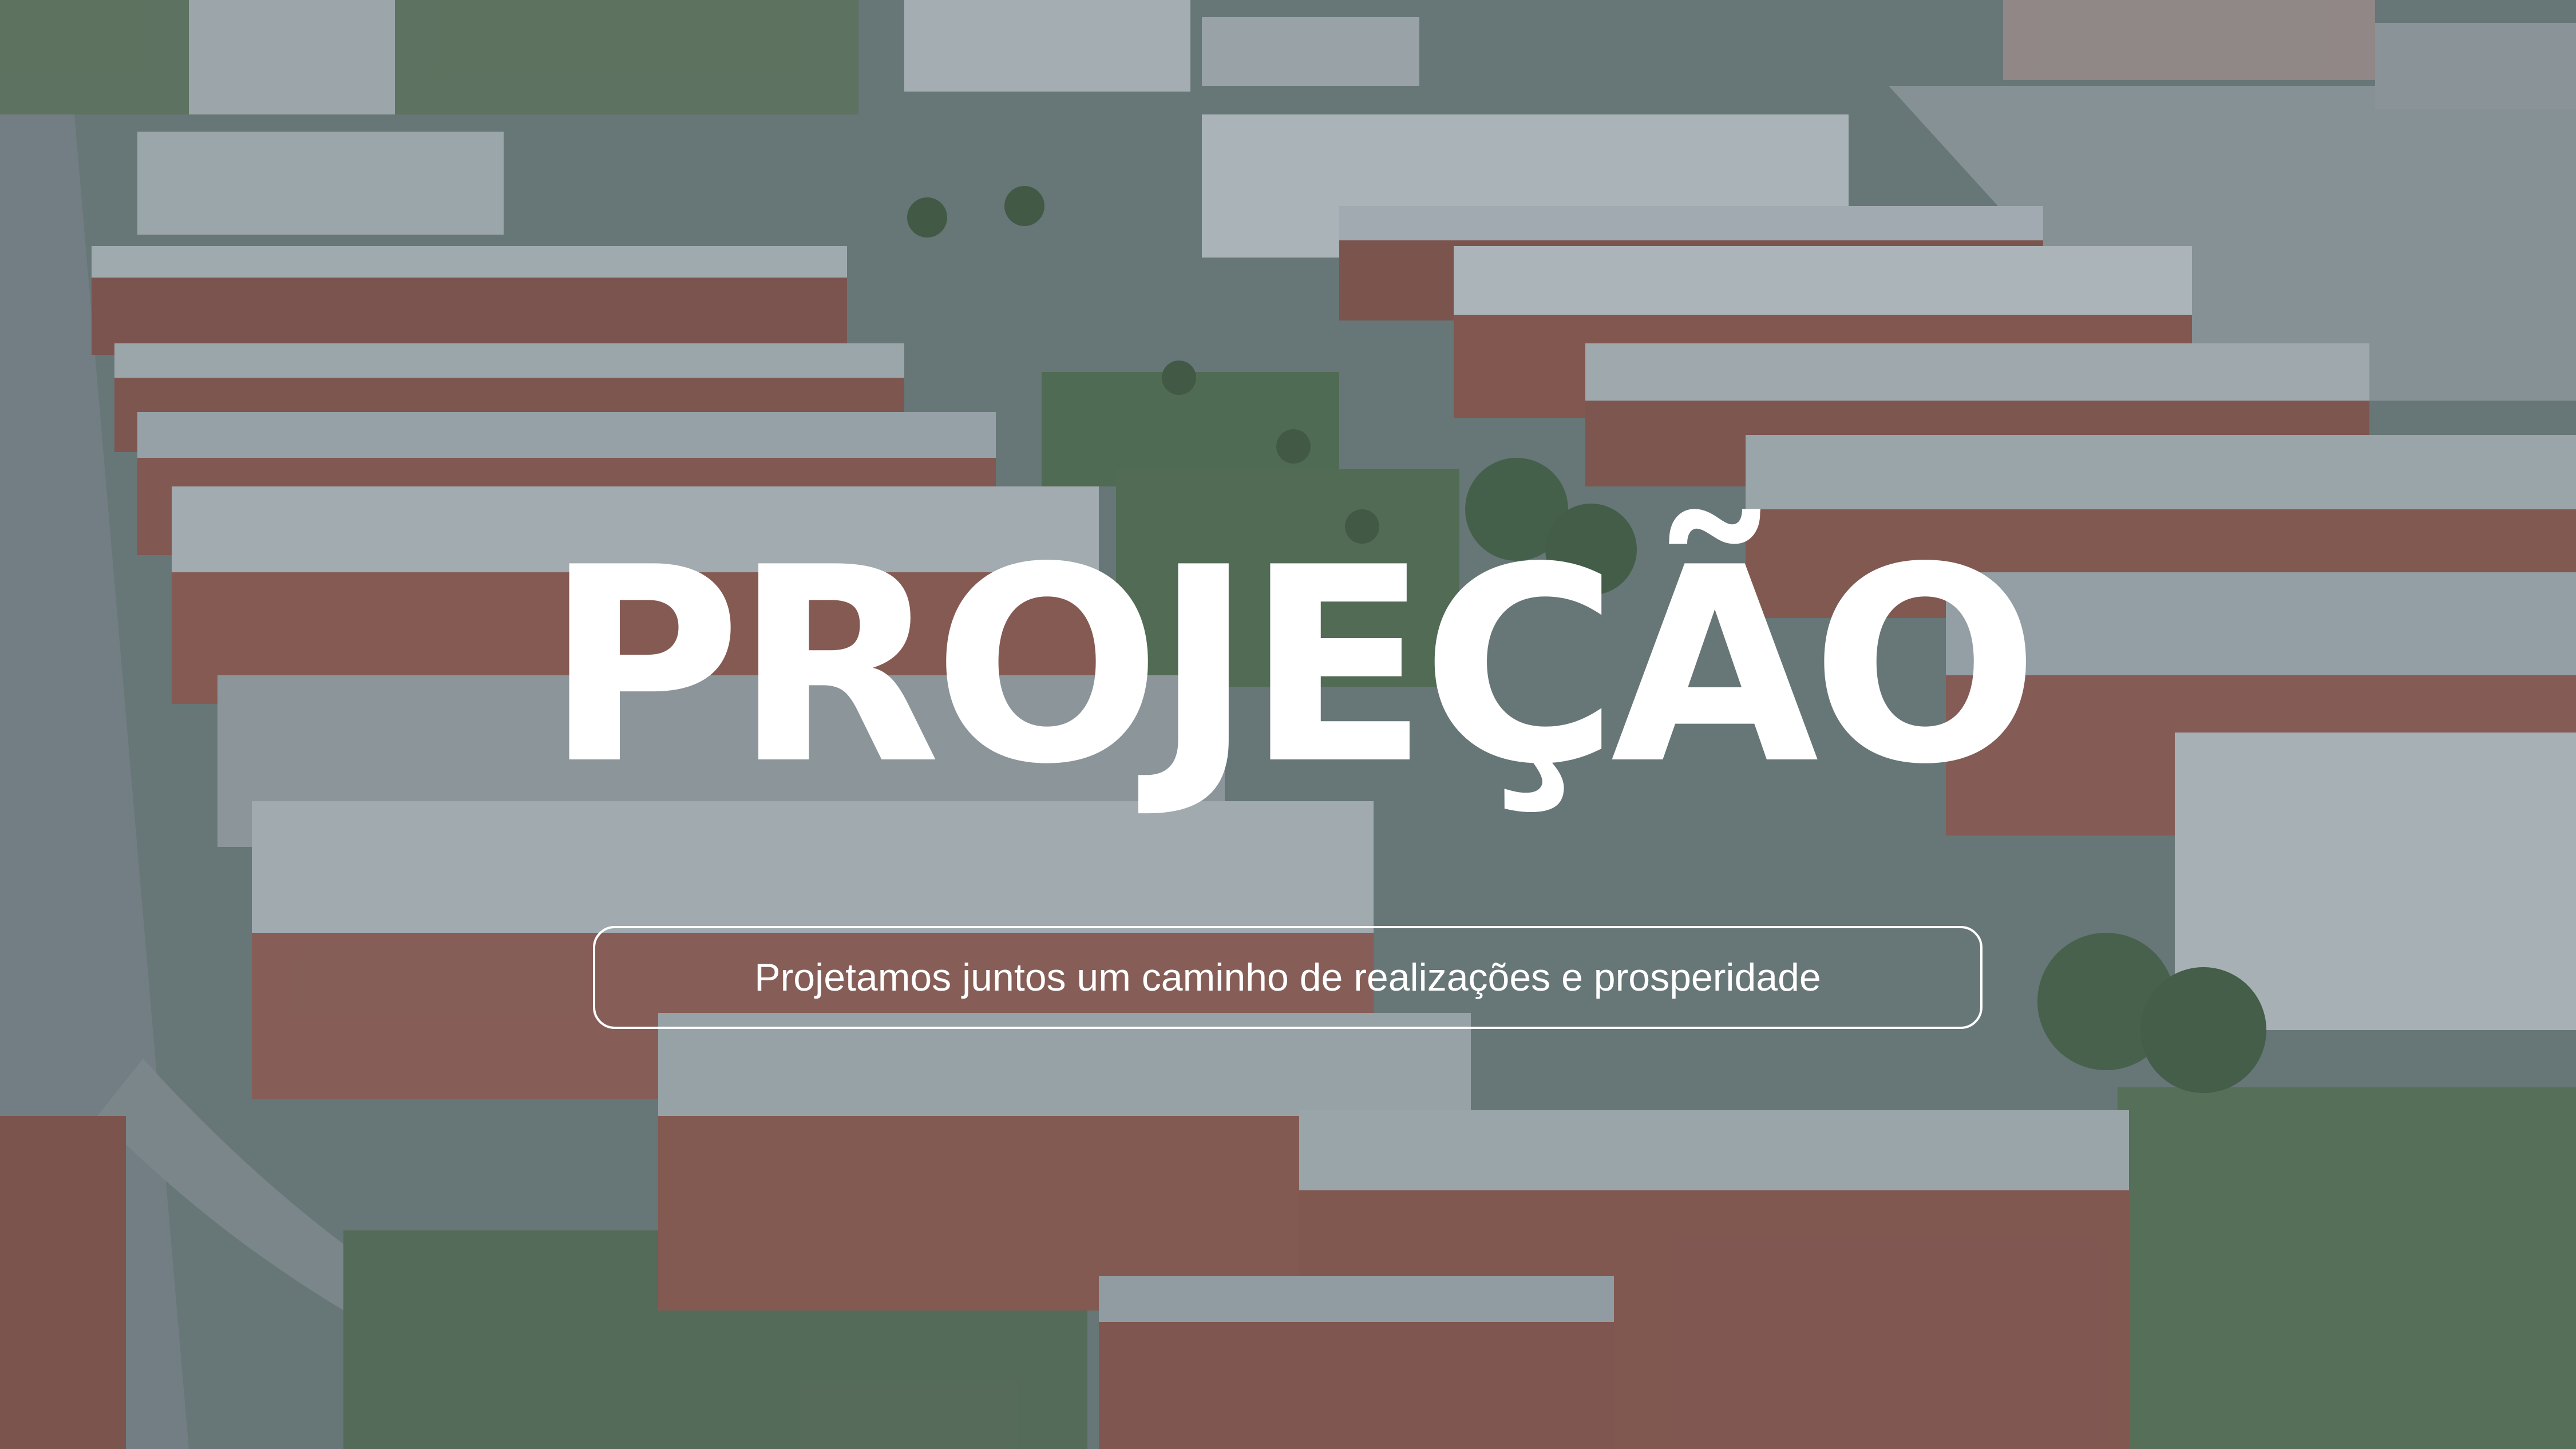  Describe the element at coordinates (1291, 666) in the screenshot. I see `hero-title: PROJEÇÃO` at that location.